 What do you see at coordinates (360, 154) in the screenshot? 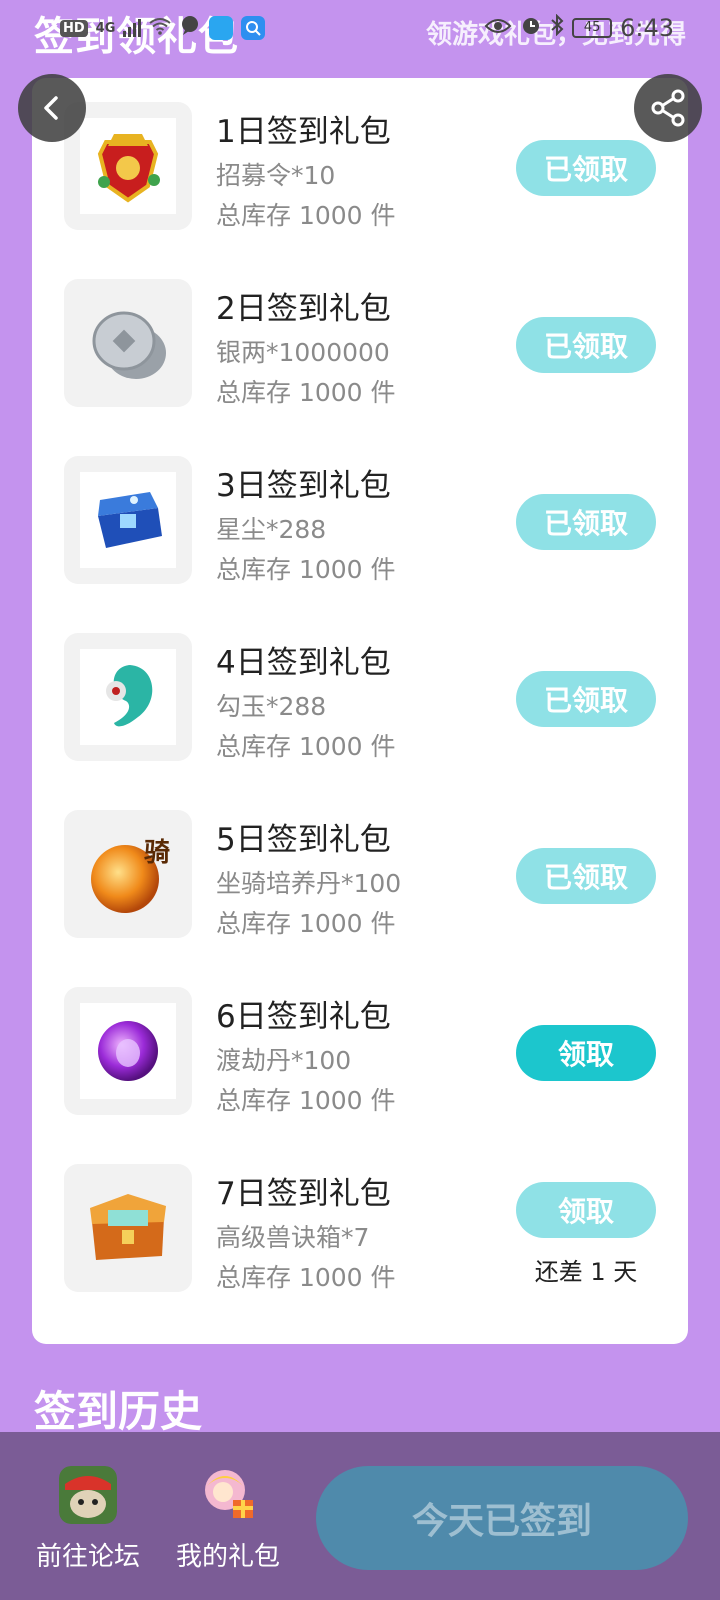
I see `gift-row-day-1: 1日签到礼包 招募令*10 总库存 1000 件 已领取` at bounding box center [360, 154].